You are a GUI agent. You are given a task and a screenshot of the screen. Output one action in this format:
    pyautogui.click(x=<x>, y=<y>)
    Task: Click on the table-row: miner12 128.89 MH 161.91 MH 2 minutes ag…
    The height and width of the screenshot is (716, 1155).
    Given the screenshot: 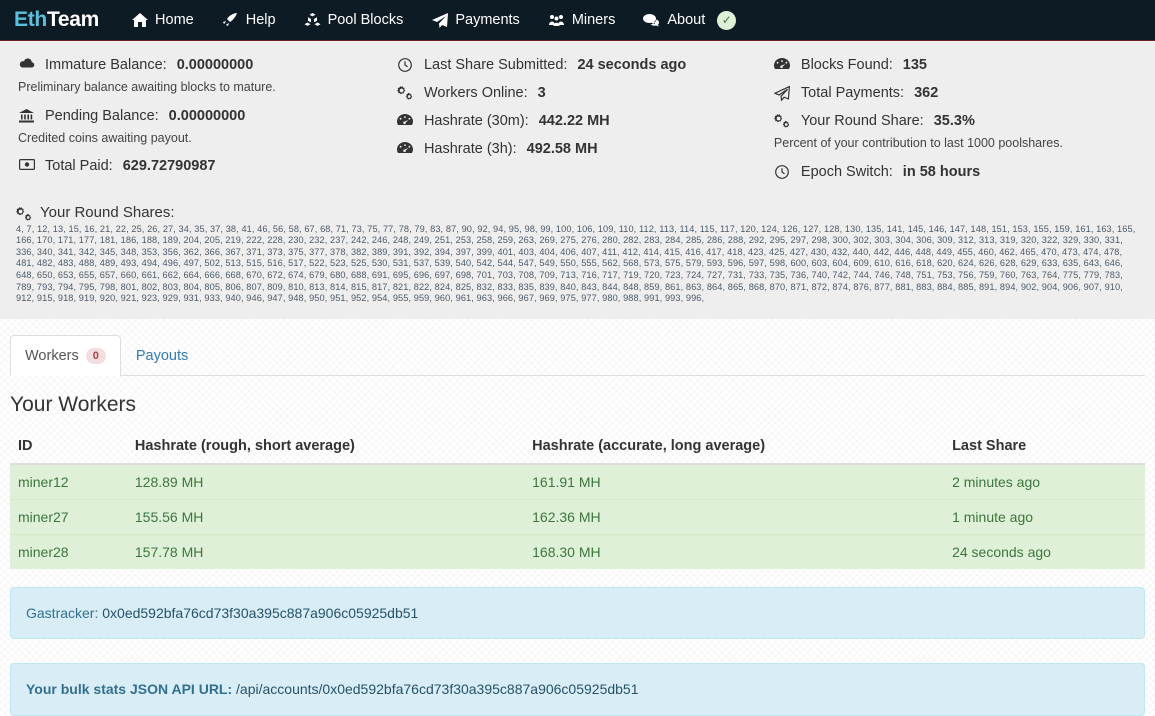 What is the action you would take?
    pyautogui.click(x=577, y=481)
    